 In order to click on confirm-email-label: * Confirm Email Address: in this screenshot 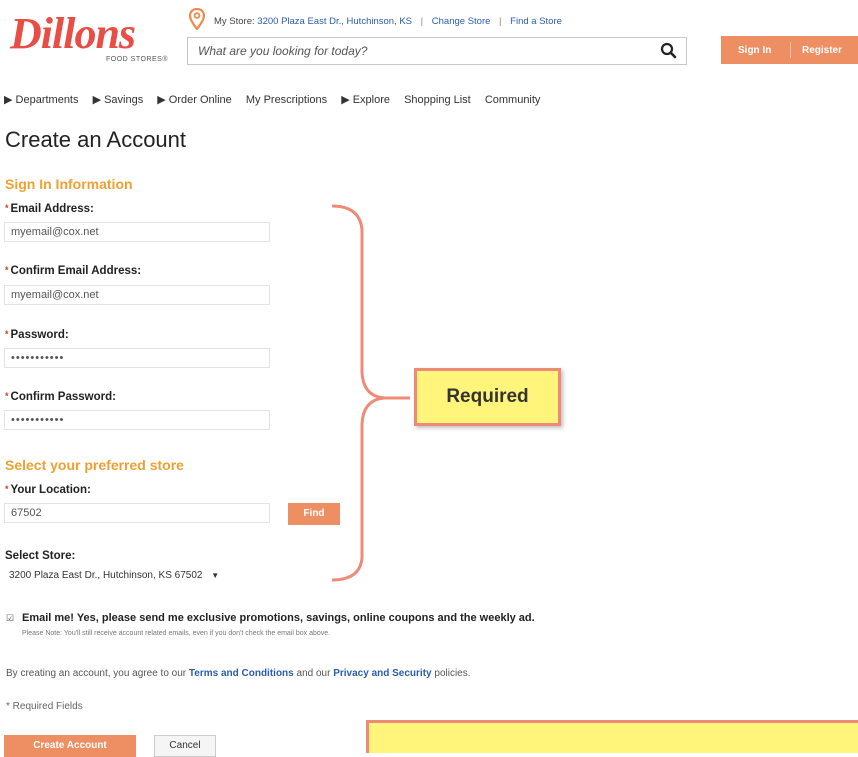, I will do `click(73, 271)`.